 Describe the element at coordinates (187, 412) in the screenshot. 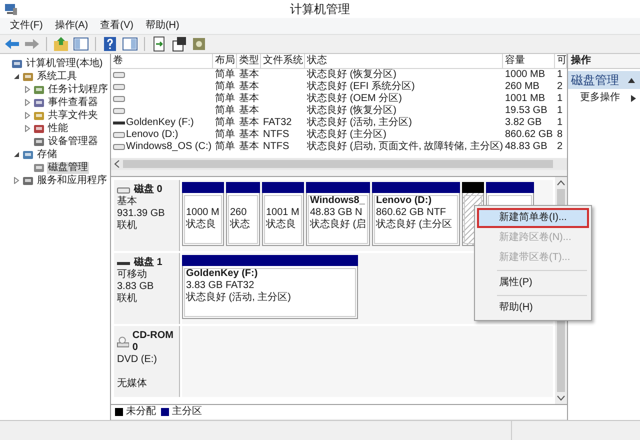

I see `legend-label: 主分区` at that location.